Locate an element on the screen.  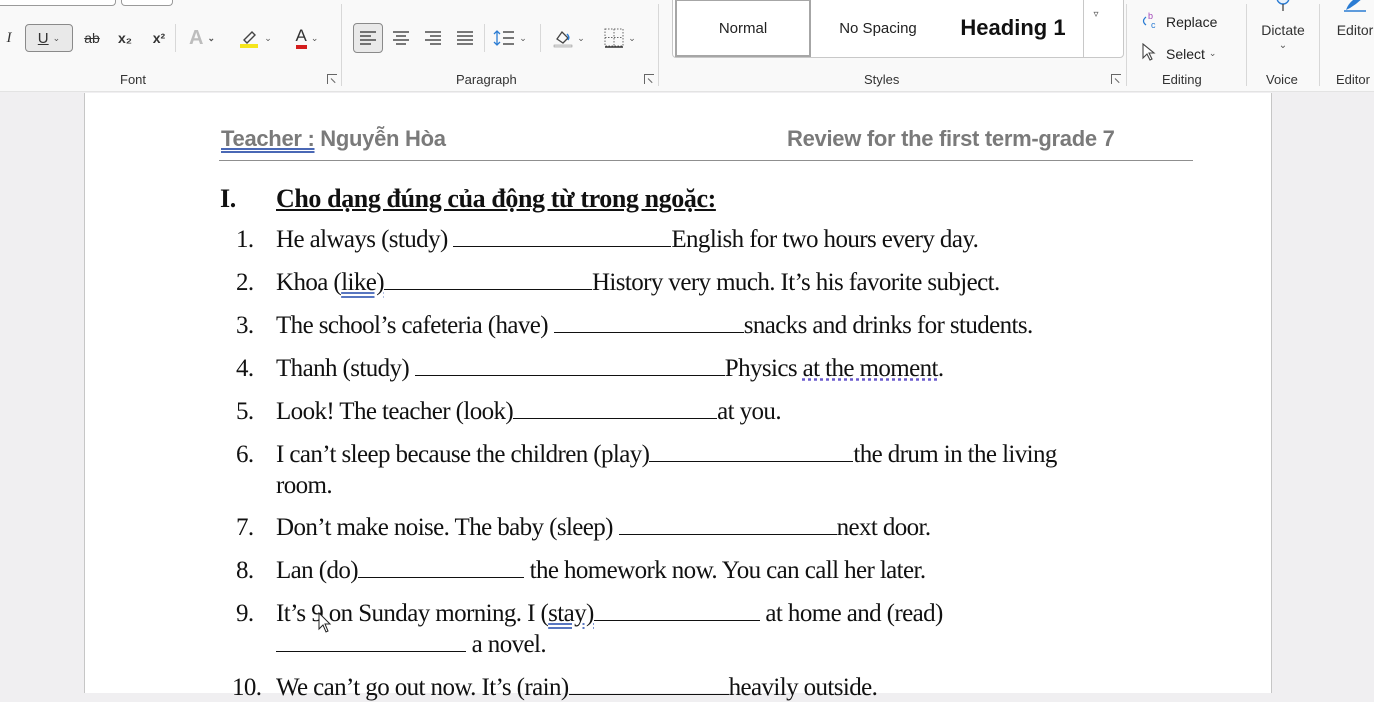
align-left-icon is located at coordinates (368, 38).